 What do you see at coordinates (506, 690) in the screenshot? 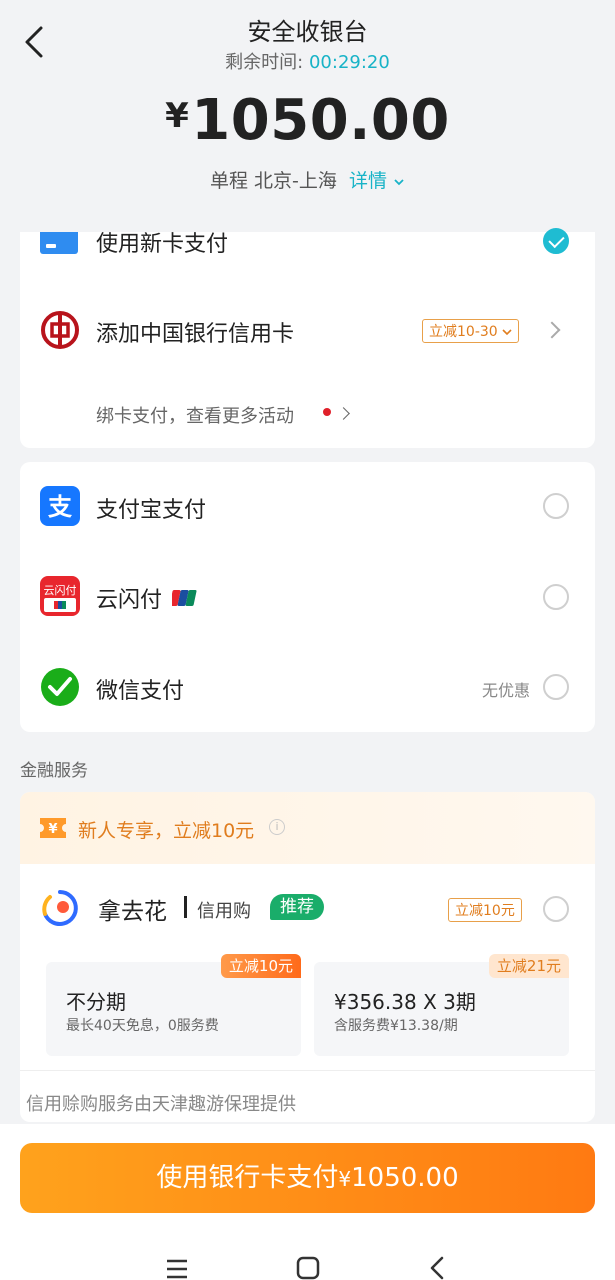
I see `payment-option-note: 无优惠` at bounding box center [506, 690].